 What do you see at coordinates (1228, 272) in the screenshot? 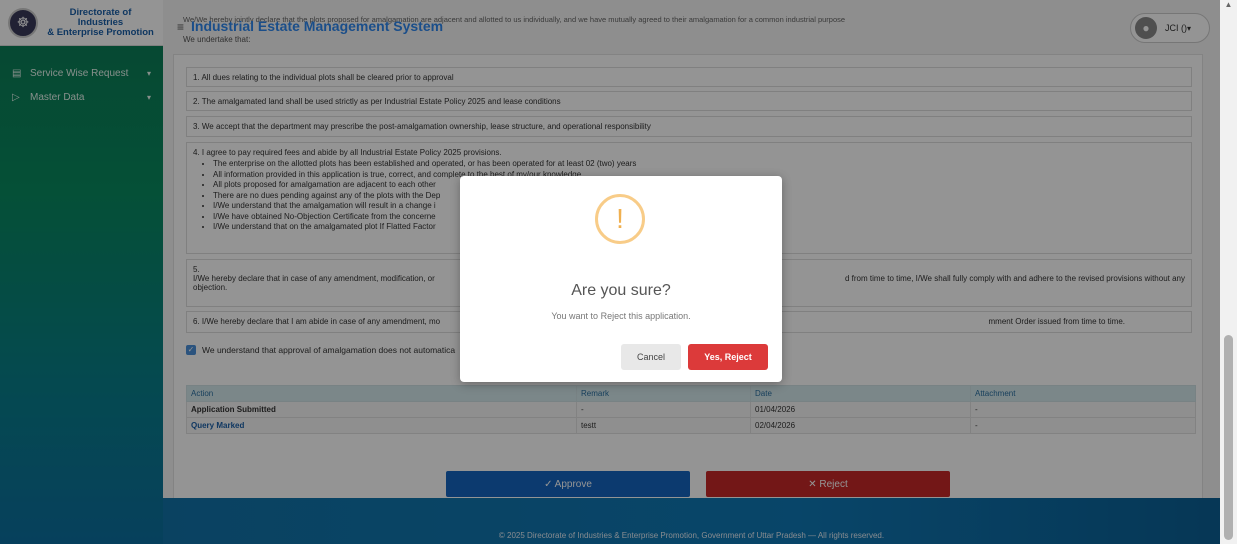
I see `scrollbar: ▲` at bounding box center [1228, 272].